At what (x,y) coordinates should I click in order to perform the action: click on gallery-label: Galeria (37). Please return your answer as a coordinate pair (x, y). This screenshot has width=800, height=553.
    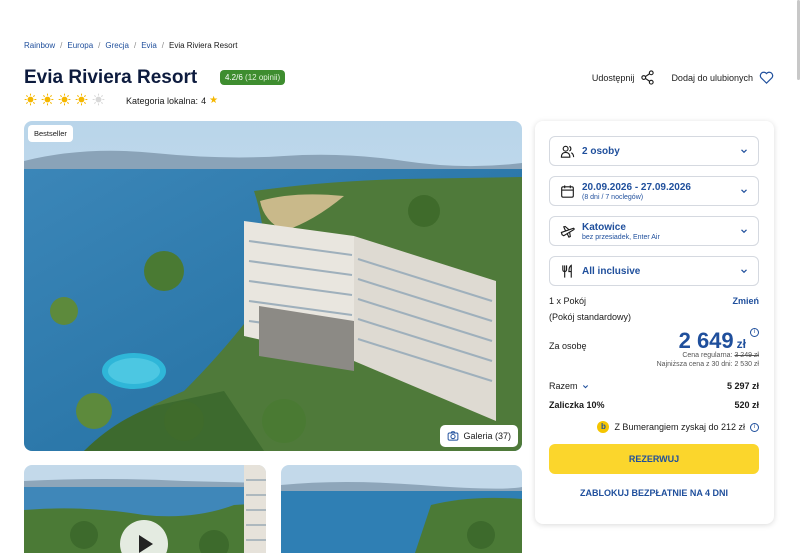
    Looking at the image, I should click on (487, 436).